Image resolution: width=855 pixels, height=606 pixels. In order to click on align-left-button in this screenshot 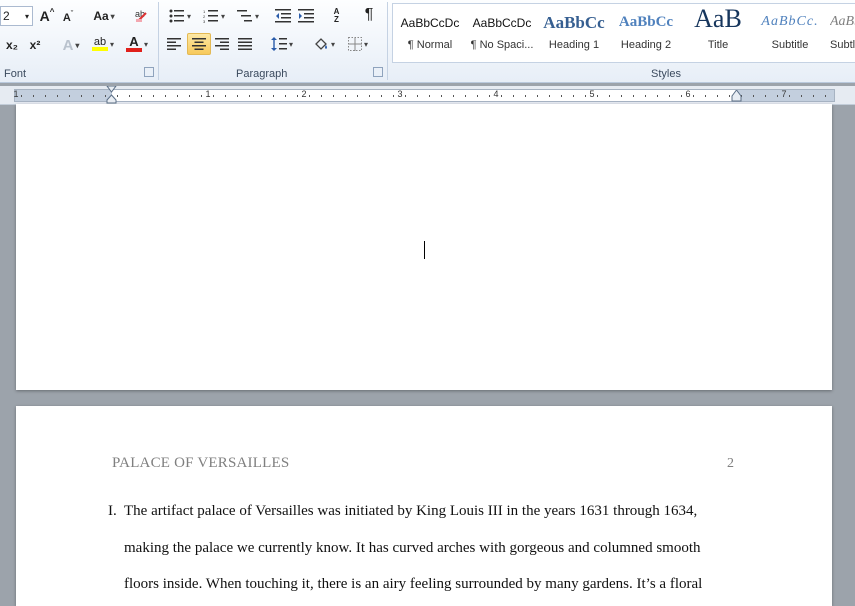, I will do `click(174, 44)`.